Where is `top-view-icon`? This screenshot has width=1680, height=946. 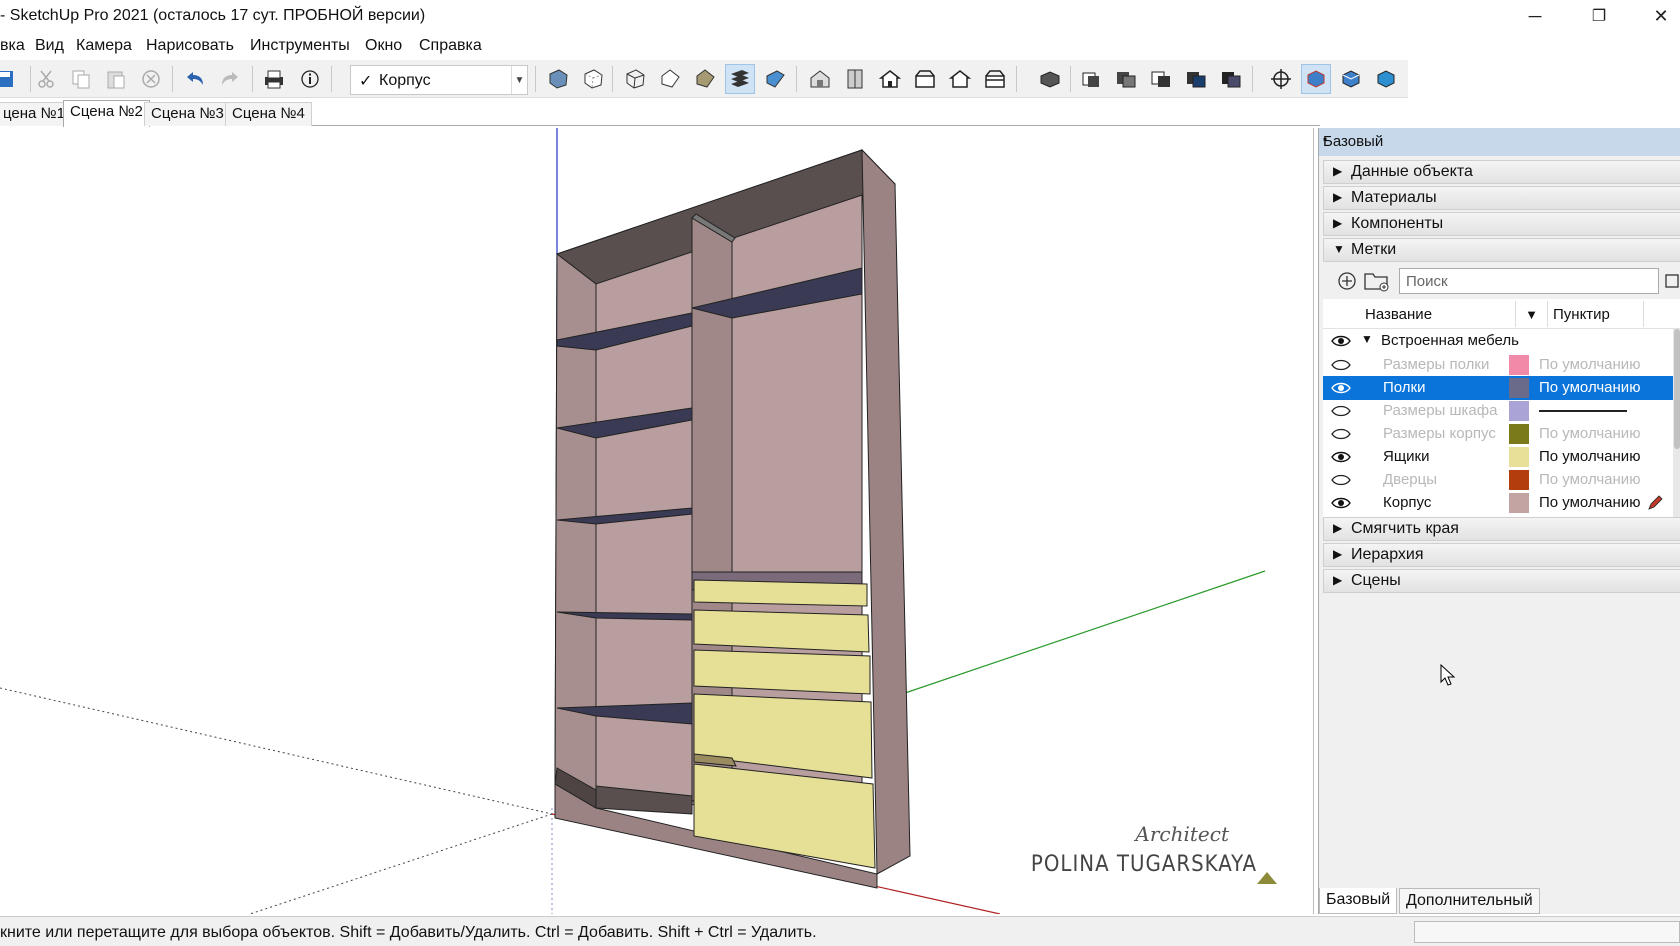
top-view-icon is located at coordinates (855, 79).